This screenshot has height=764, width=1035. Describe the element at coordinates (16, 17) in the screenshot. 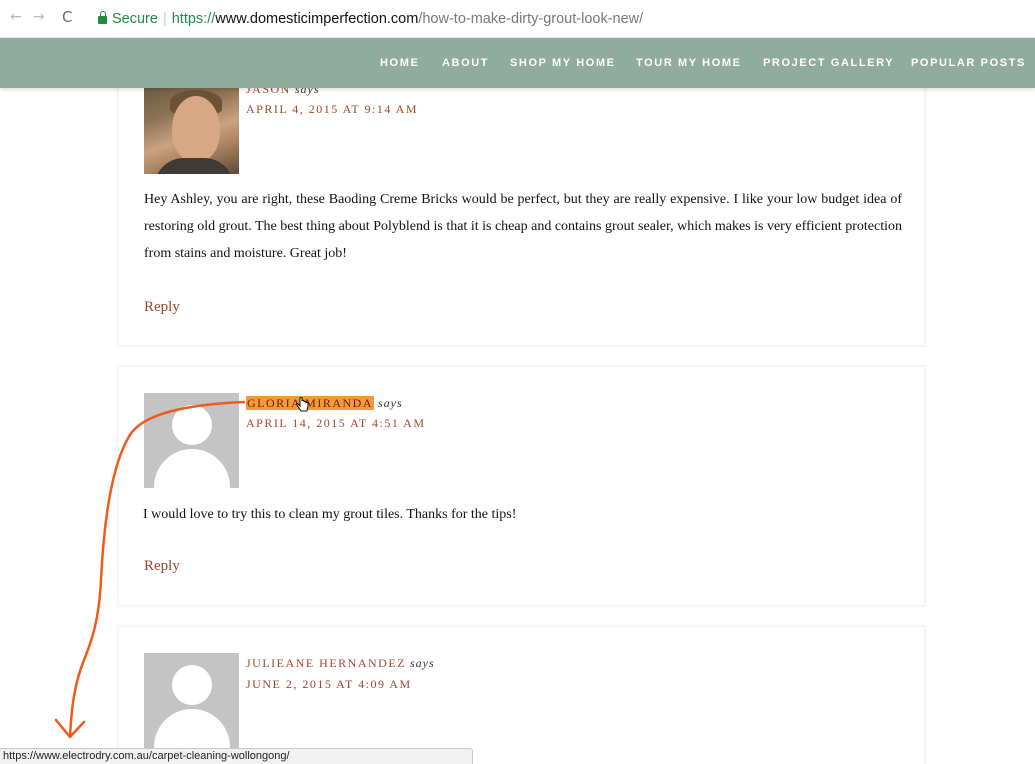

I see `back-arrow-icon: ←` at that location.